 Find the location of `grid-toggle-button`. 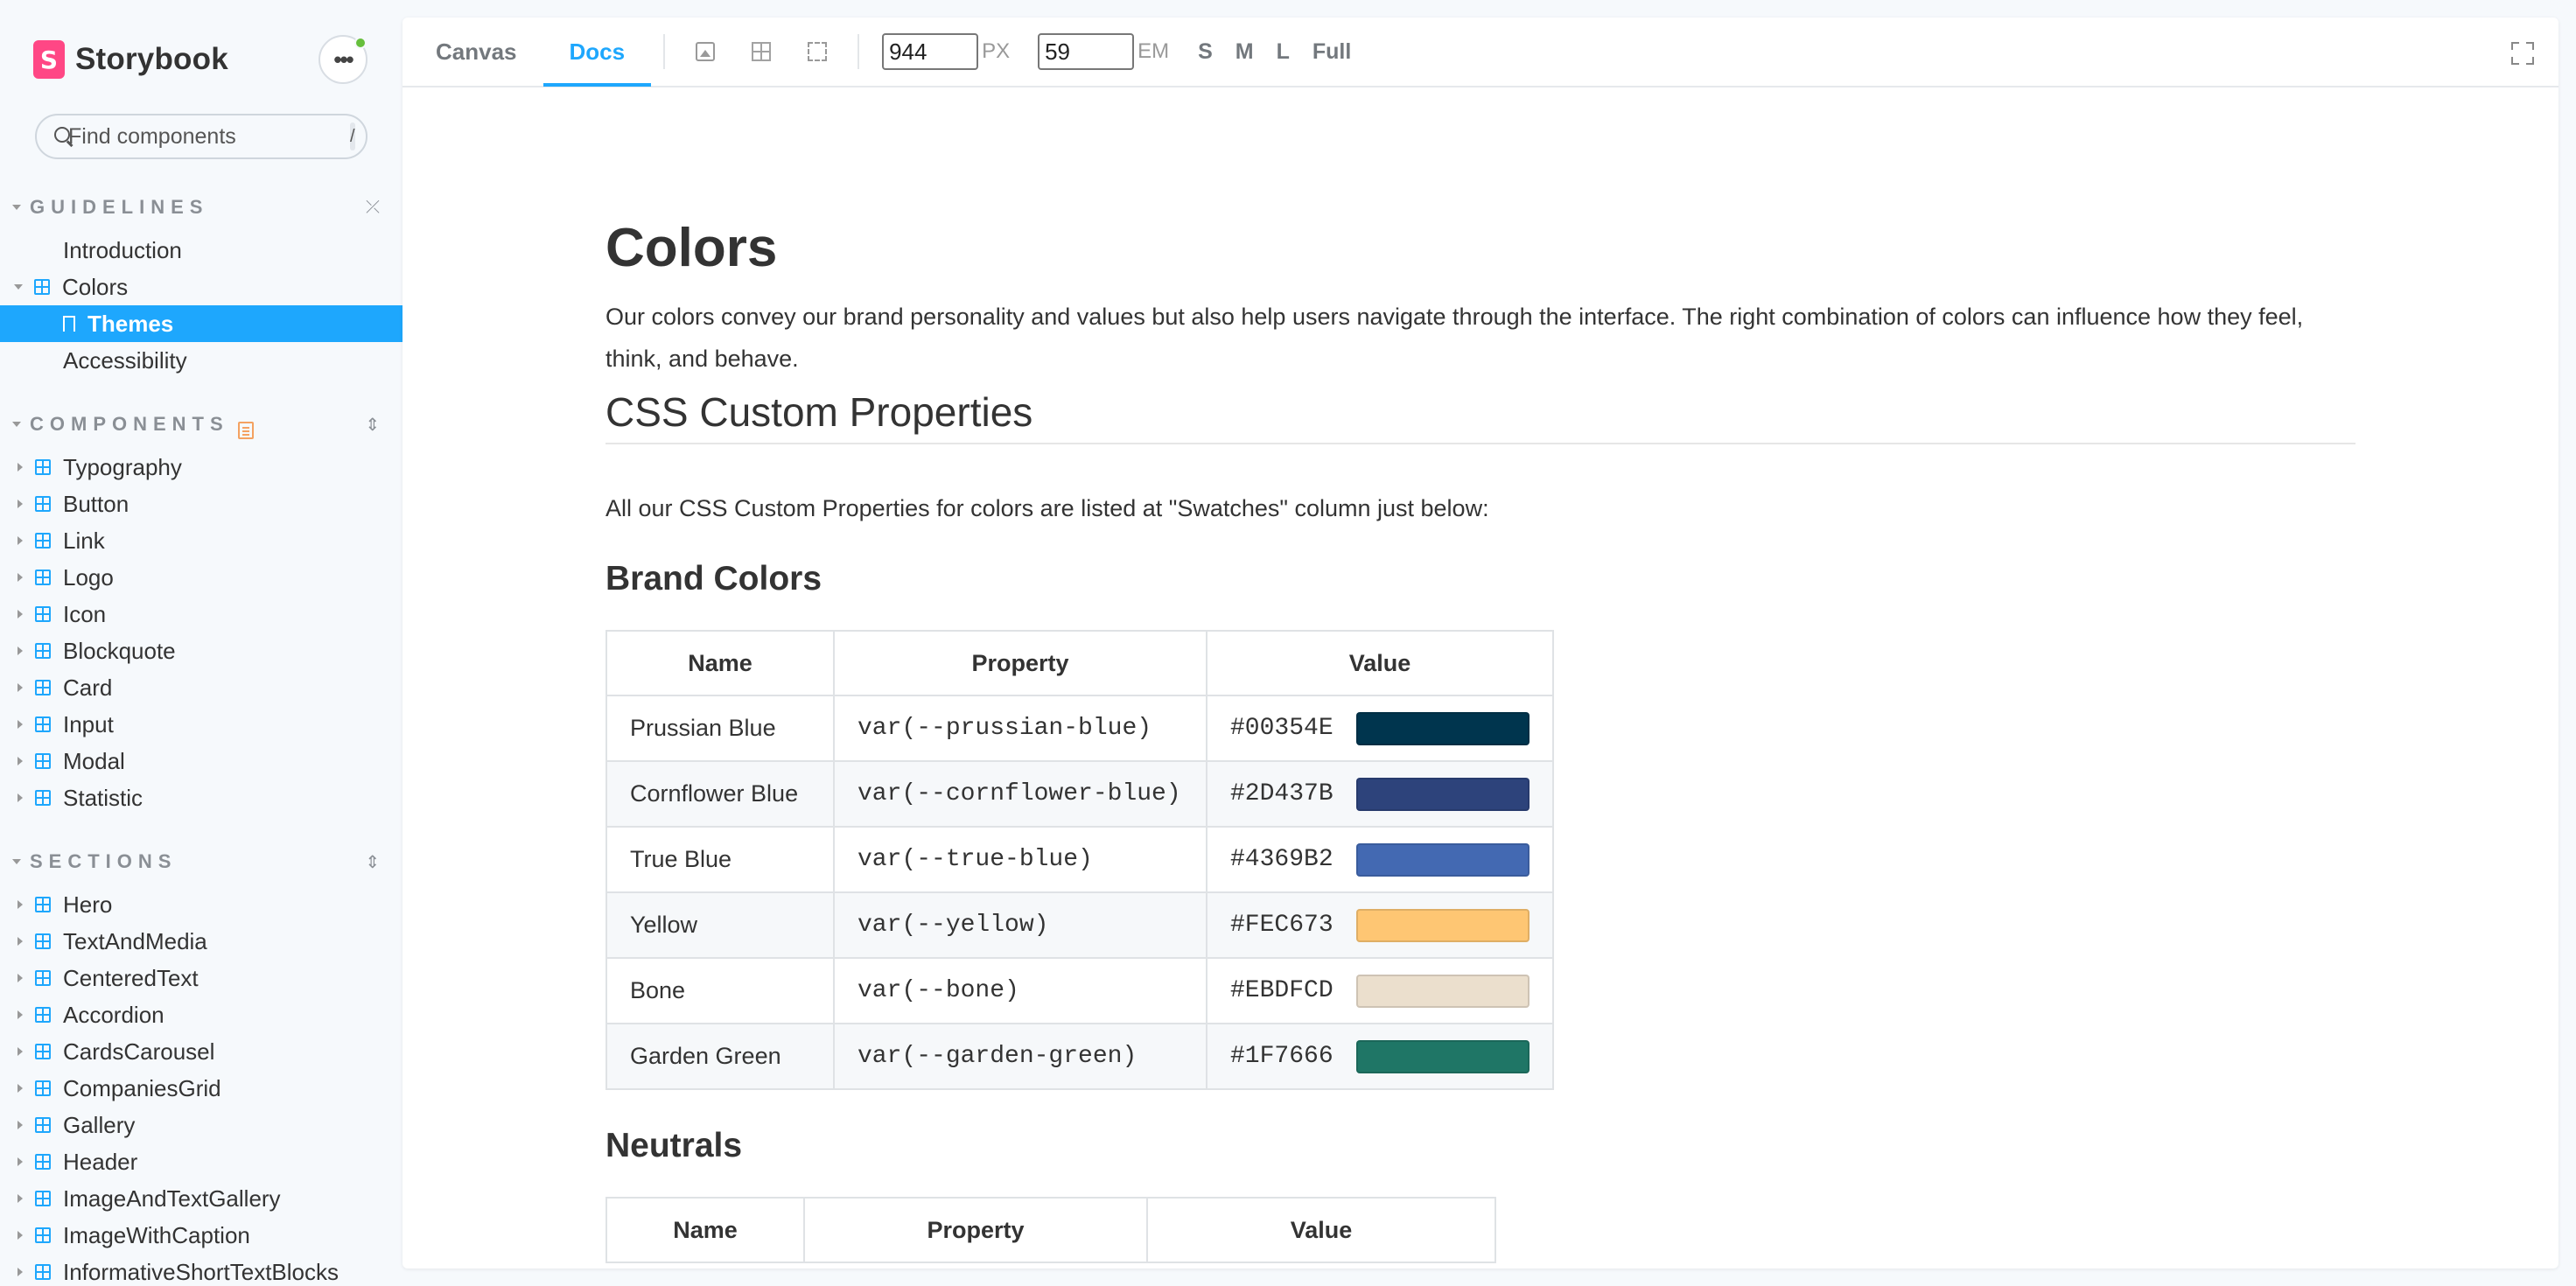

grid-toggle-button is located at coordinates (761, 52).